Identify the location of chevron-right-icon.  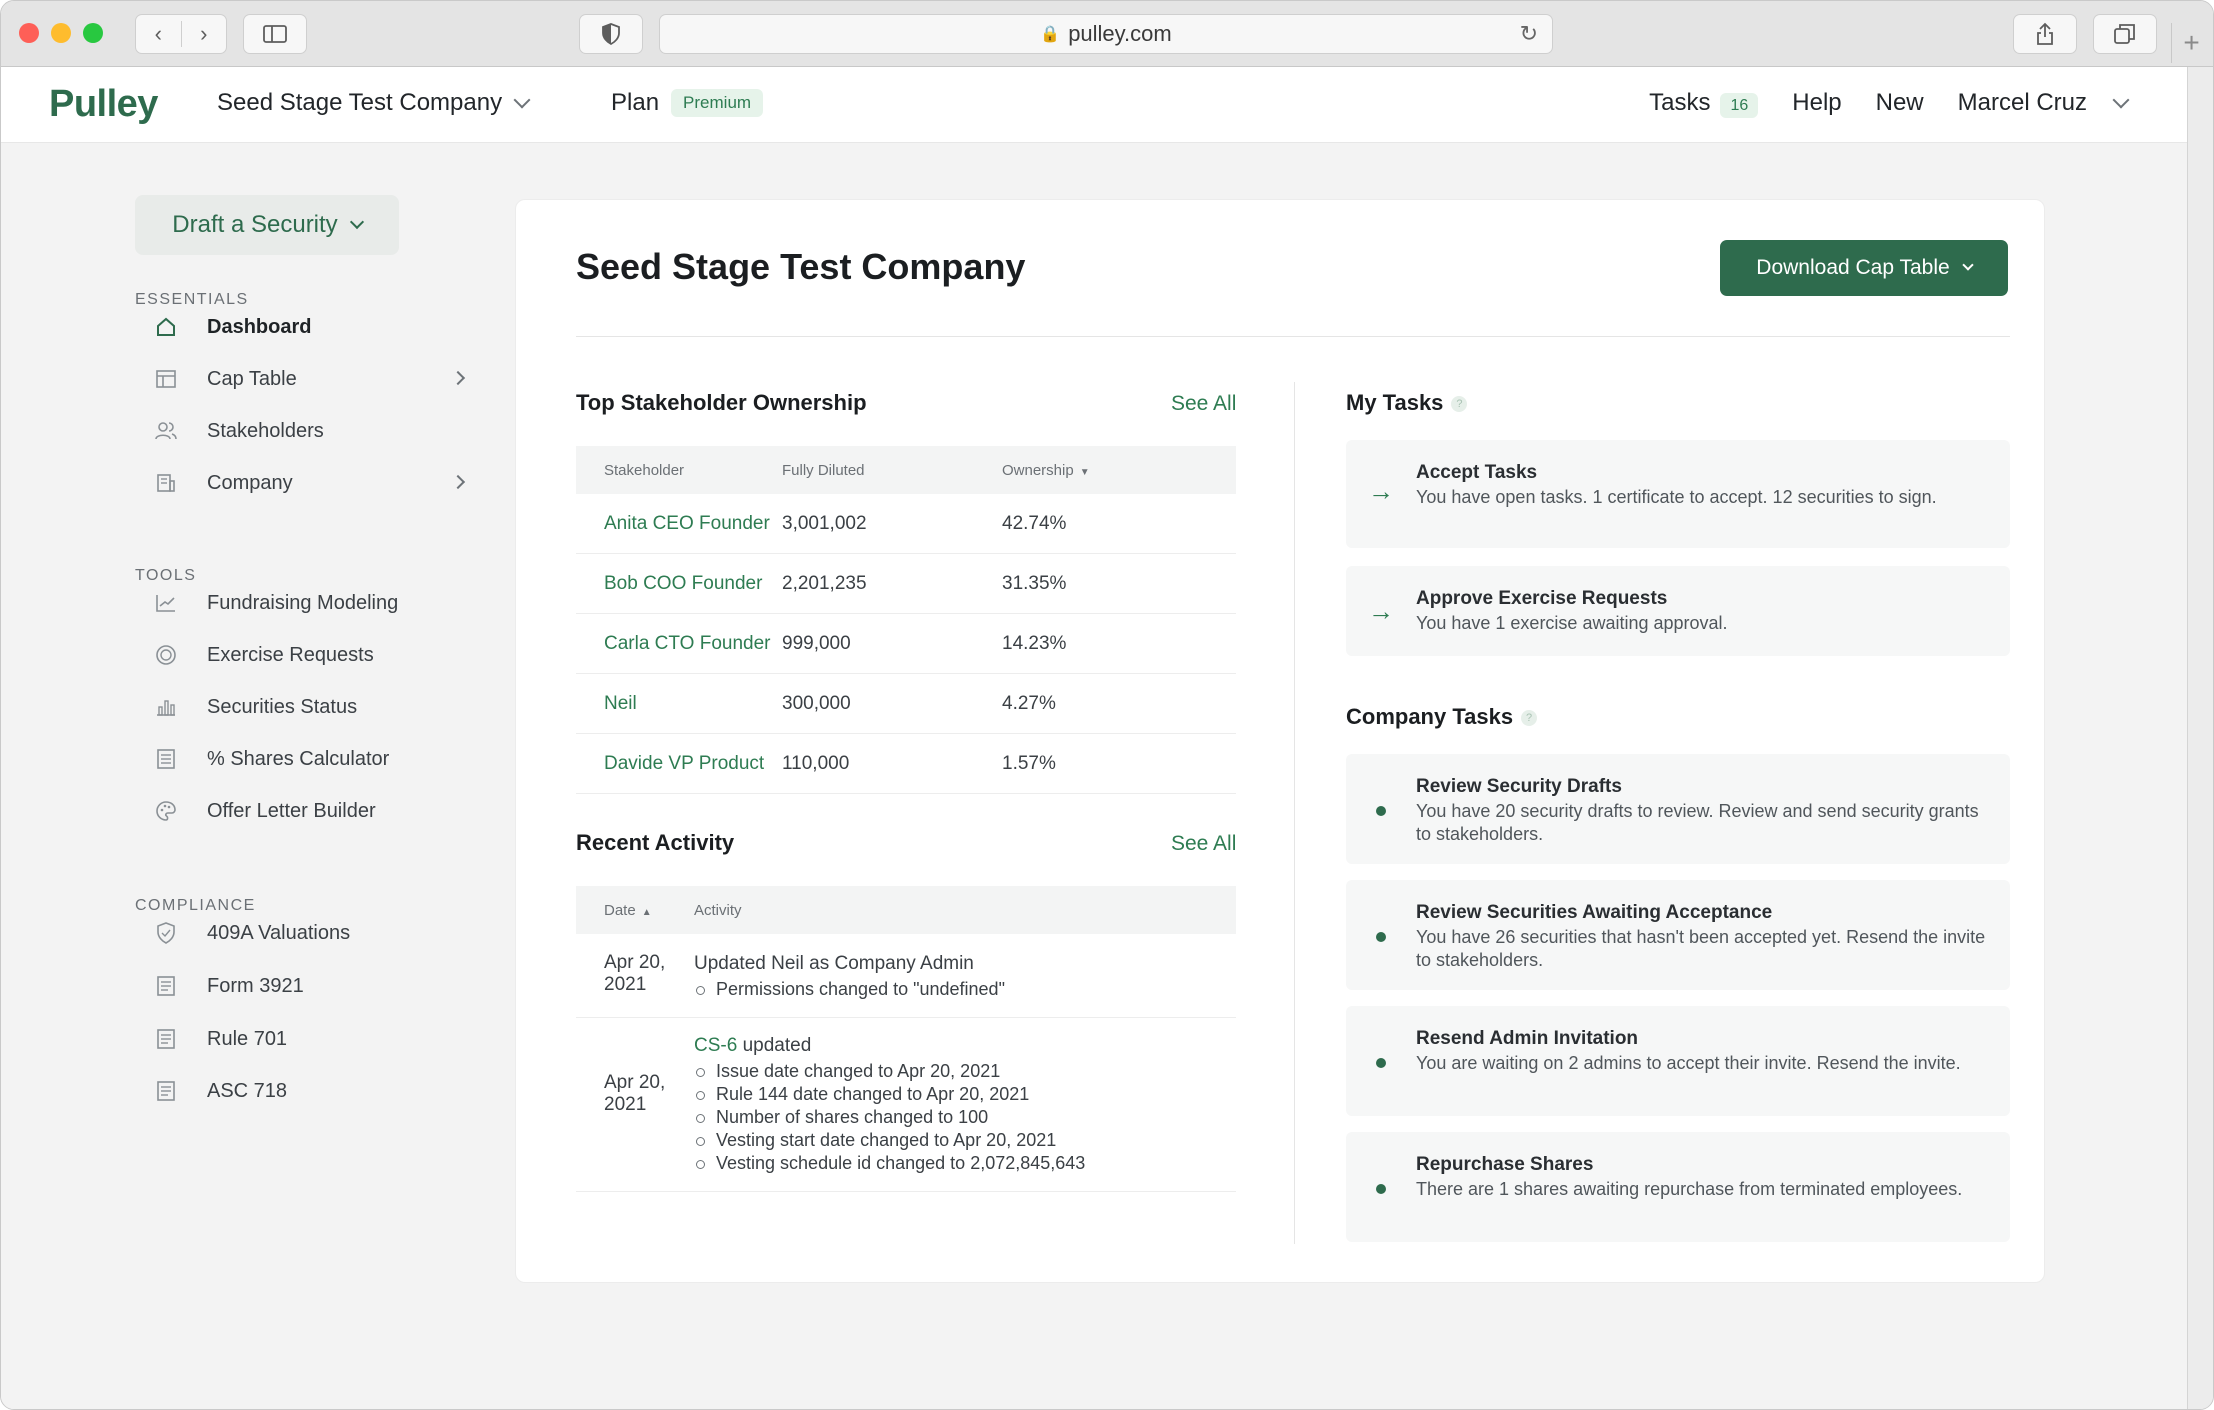
(458, 482).